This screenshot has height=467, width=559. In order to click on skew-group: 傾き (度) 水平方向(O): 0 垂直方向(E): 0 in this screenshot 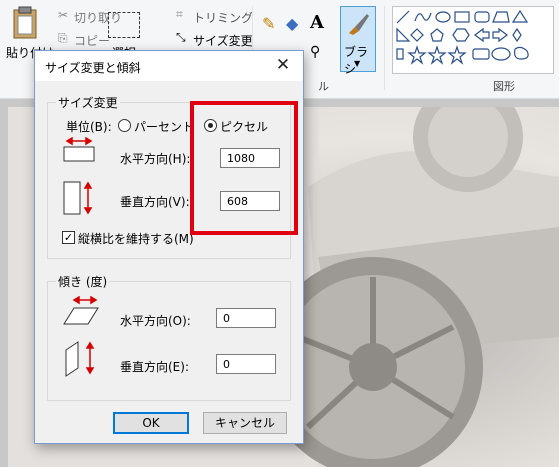, I will do `click(169, 337)`.